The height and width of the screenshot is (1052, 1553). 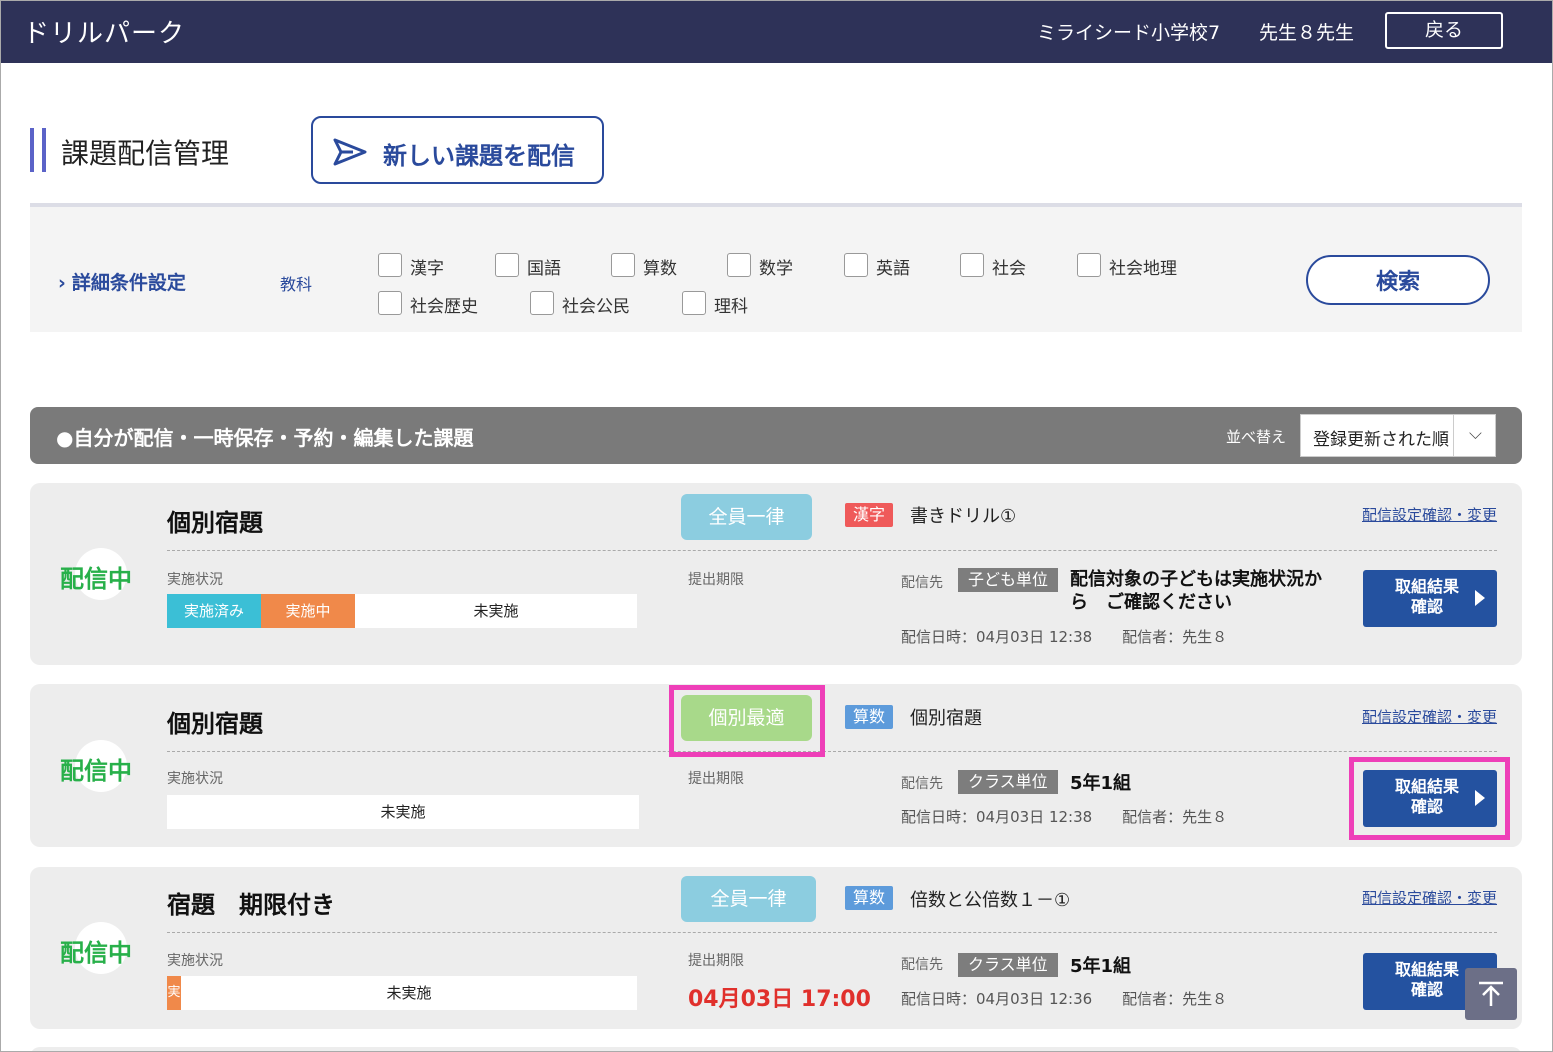 I want to click on next-card-edge, so click(x=776, y=1049).